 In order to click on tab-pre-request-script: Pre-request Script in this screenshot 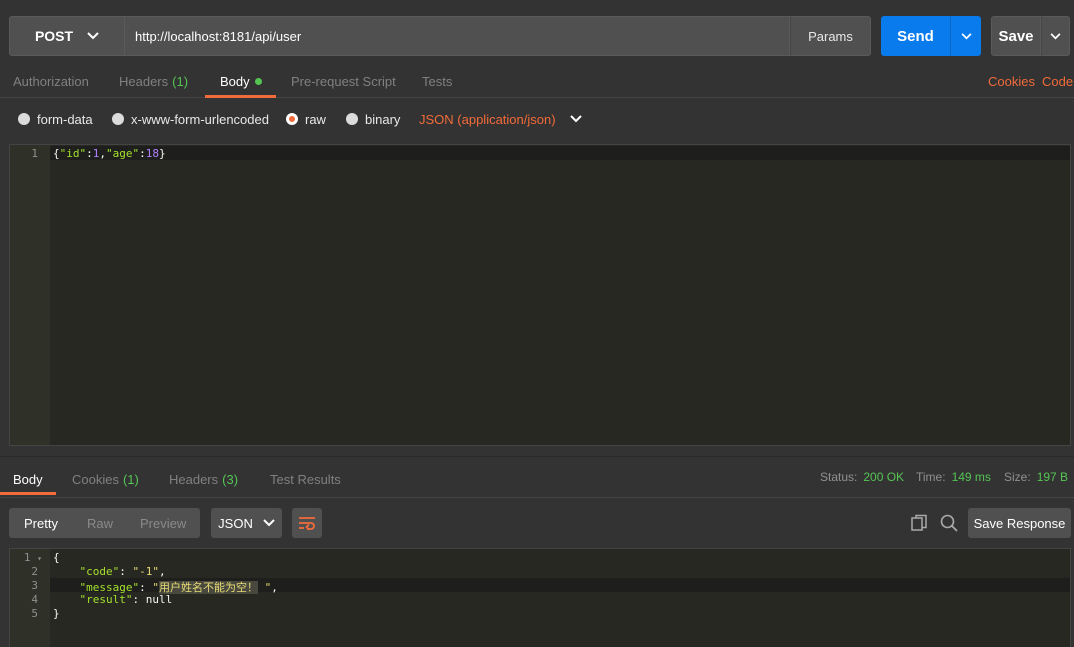, I will do `click(343, 81)`.